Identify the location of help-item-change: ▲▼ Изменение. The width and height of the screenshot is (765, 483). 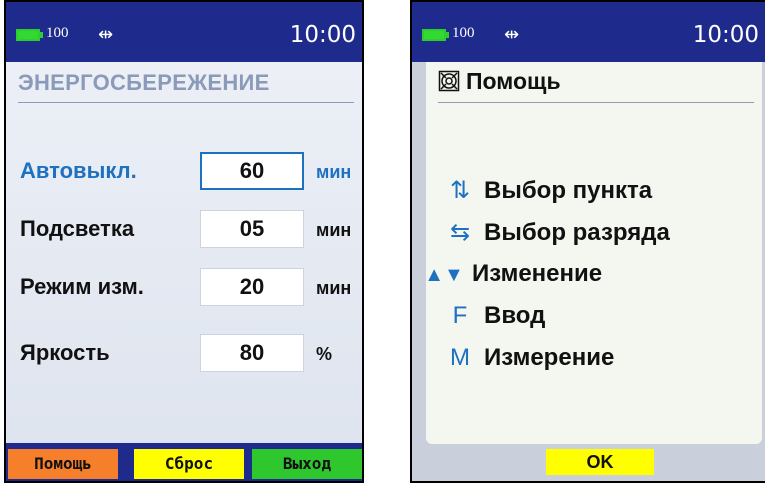
(509, 274).